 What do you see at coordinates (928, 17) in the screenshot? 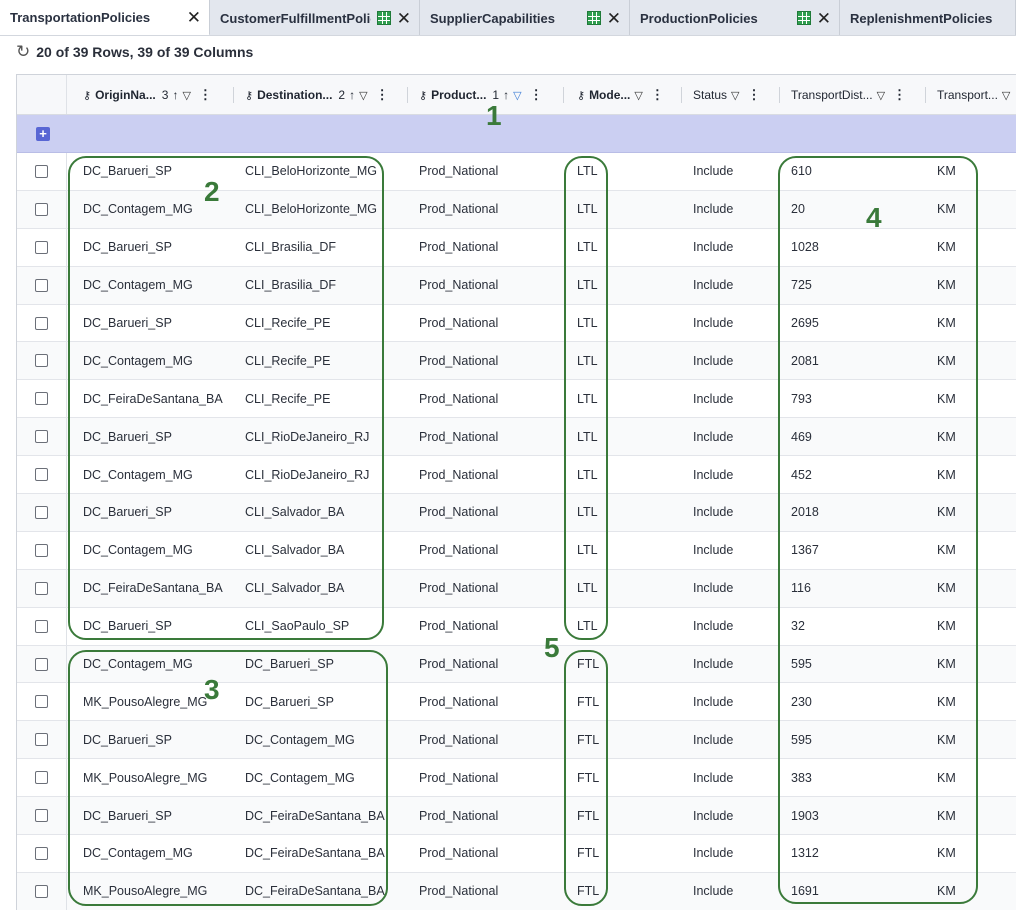
I see `tab-5: ReplenishmentPolicies` at bounding box center [928, 17].